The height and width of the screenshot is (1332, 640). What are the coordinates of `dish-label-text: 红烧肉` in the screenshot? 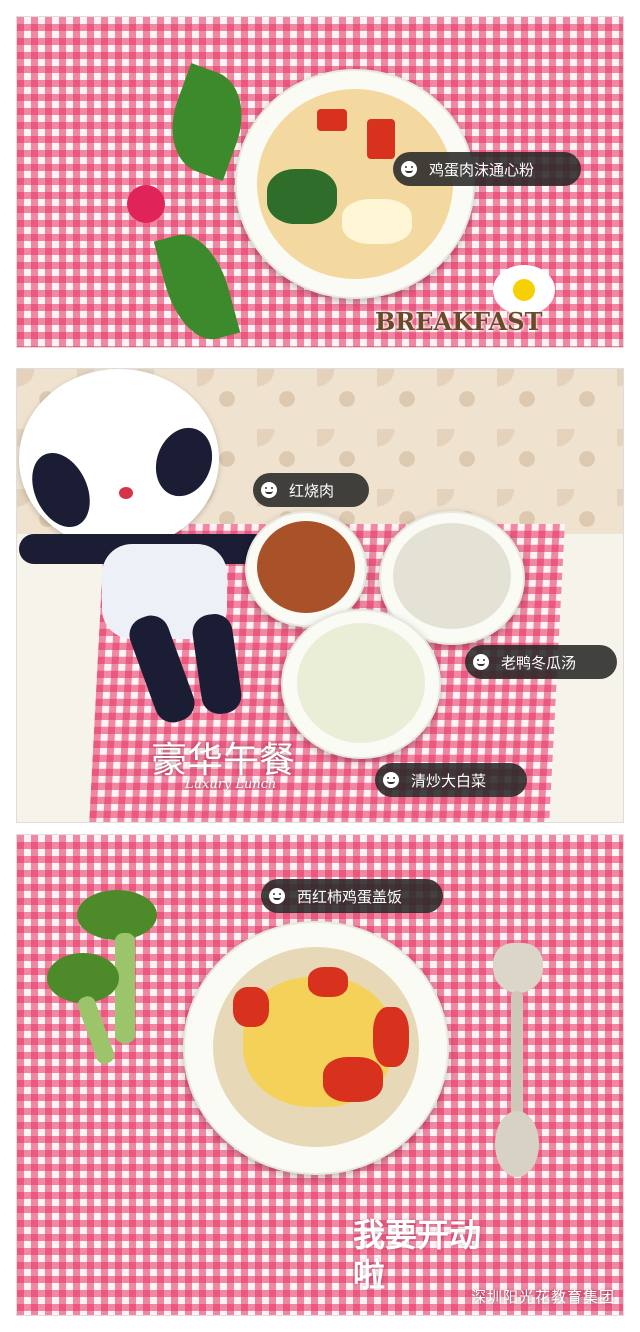 It's located at (312, 490).